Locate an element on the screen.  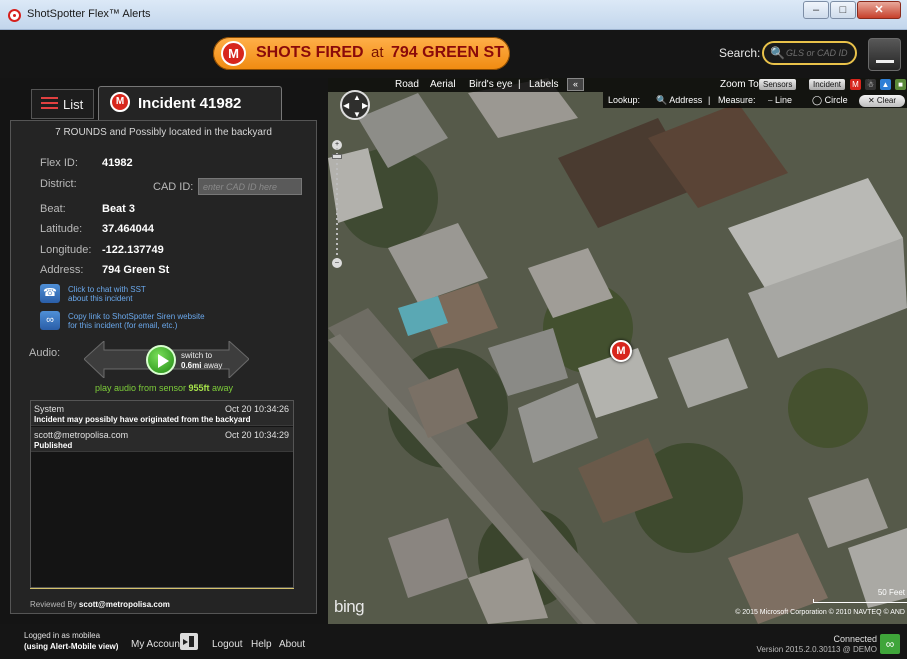
search-input is located at coordinates (820, 53).